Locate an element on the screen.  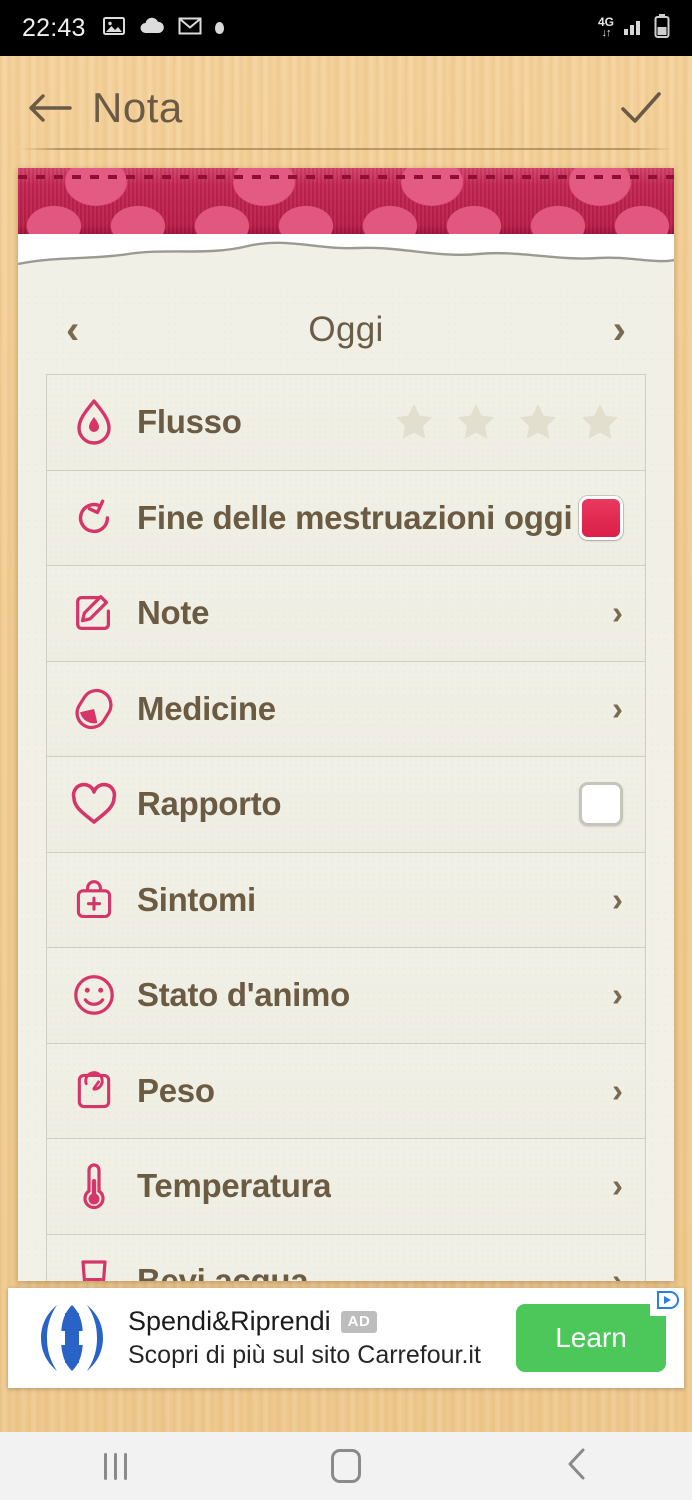
list-item-label: Flusso is located at coordinates (189, 422).